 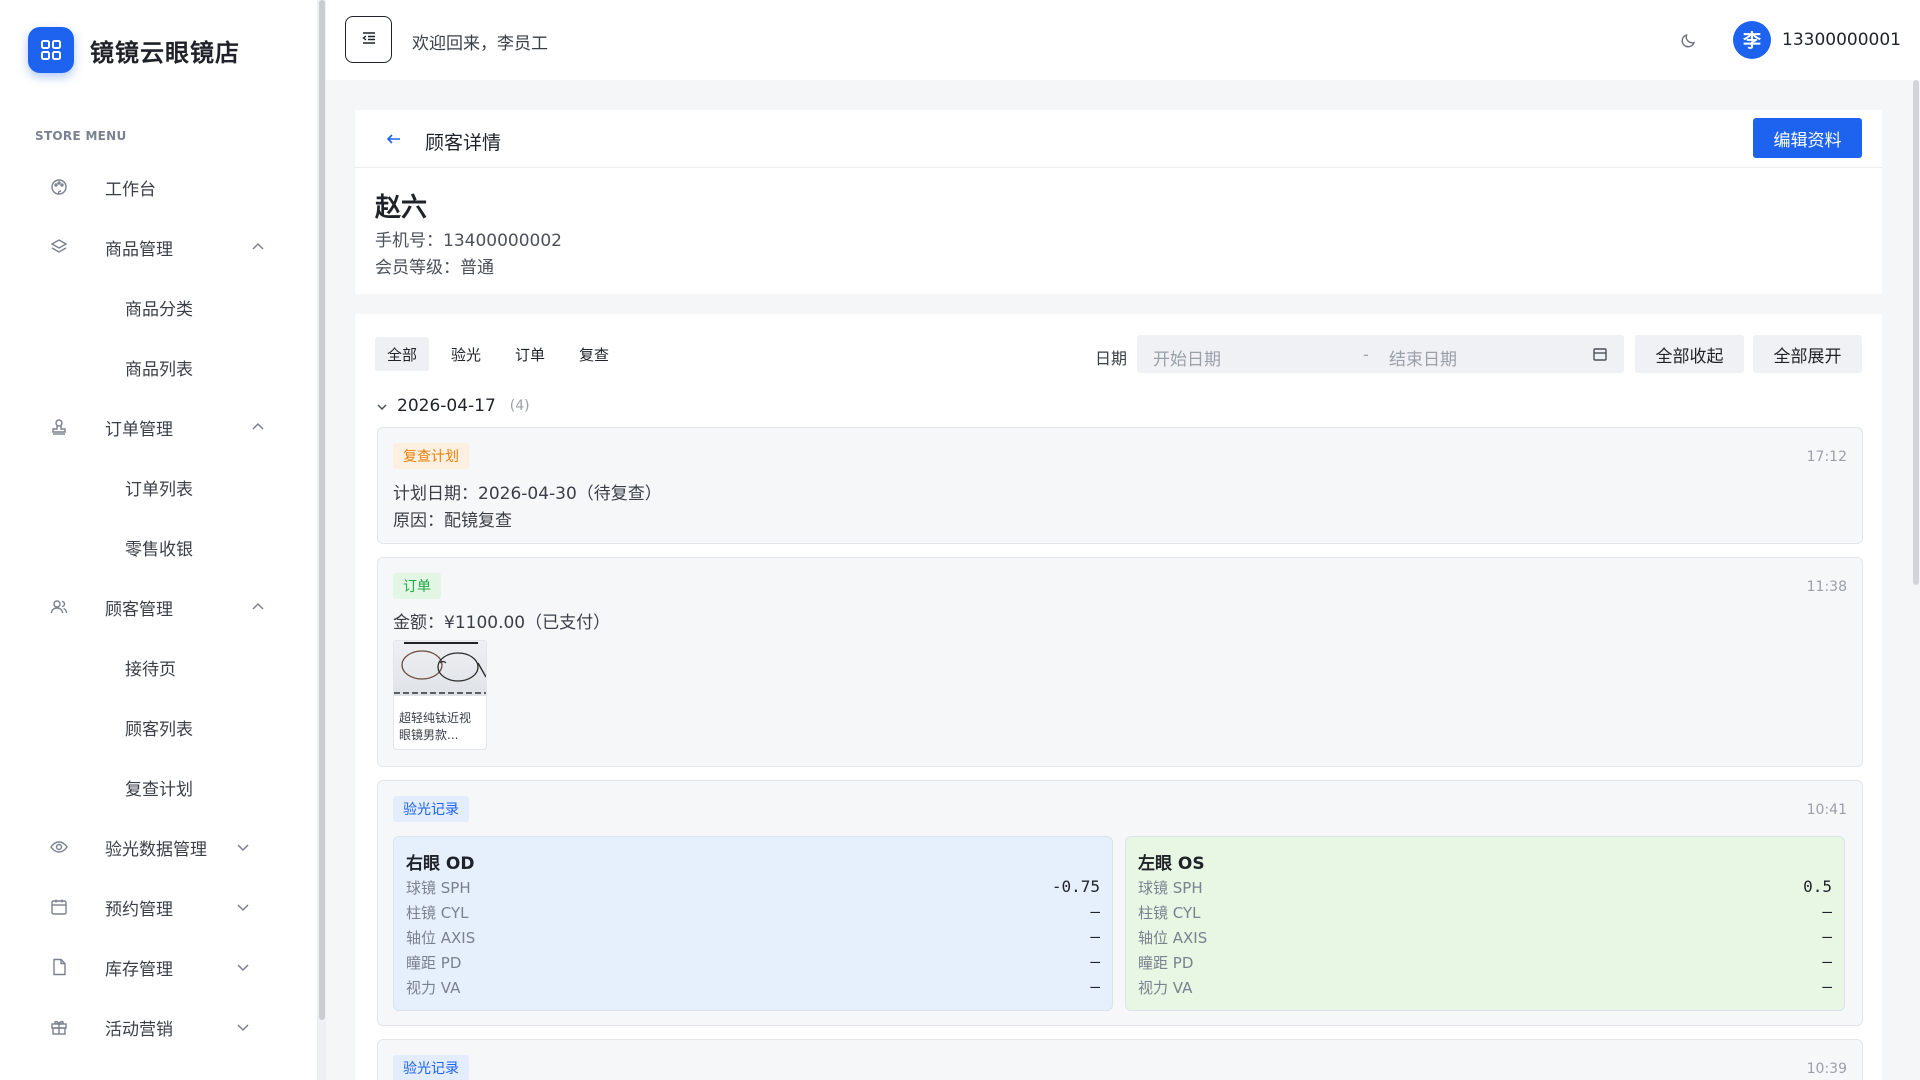 What do you see at coordinates (139, 1029) in the screenshot?
I see `menu-label: 活动营销` at bounding box center [139, 1029].